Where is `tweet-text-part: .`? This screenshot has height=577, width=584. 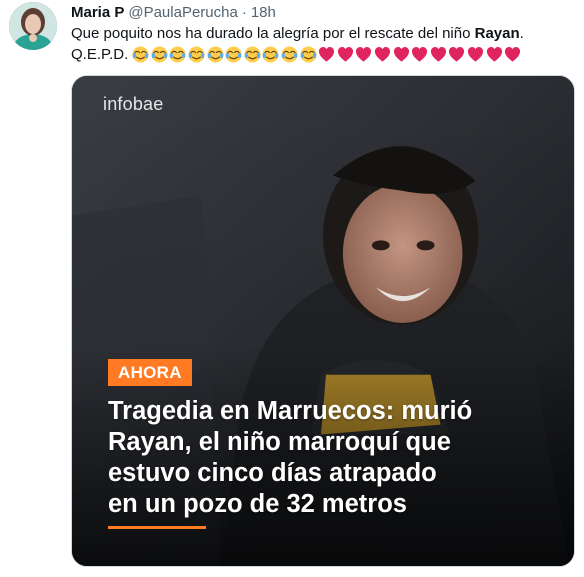
tweet-text-part: . is located at coordinates (521, 33).